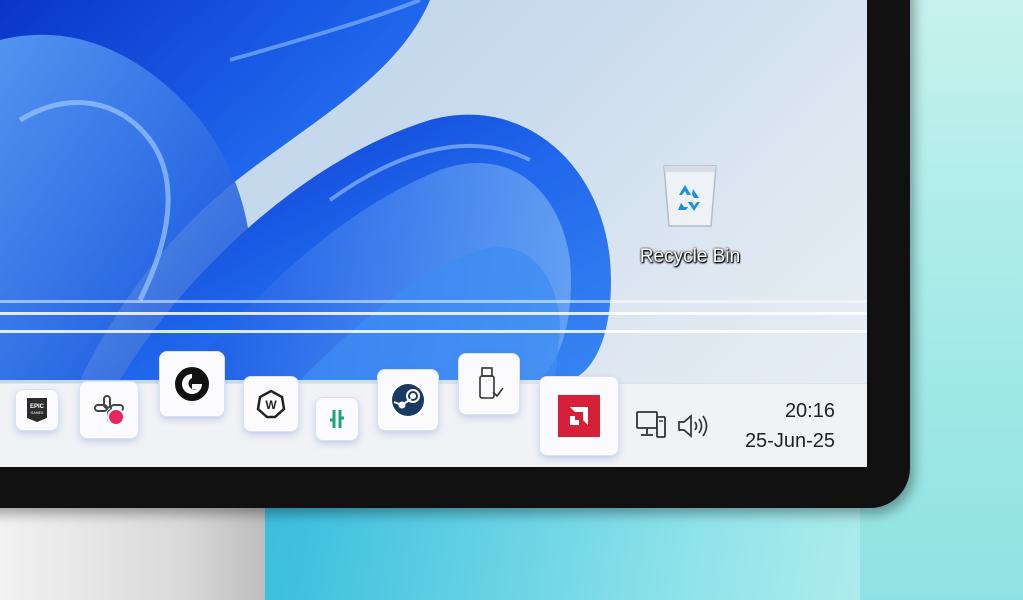  Describe the element at coordinates (37, 407) in the screenshot. I see `svg-text: EPIC` at that location.